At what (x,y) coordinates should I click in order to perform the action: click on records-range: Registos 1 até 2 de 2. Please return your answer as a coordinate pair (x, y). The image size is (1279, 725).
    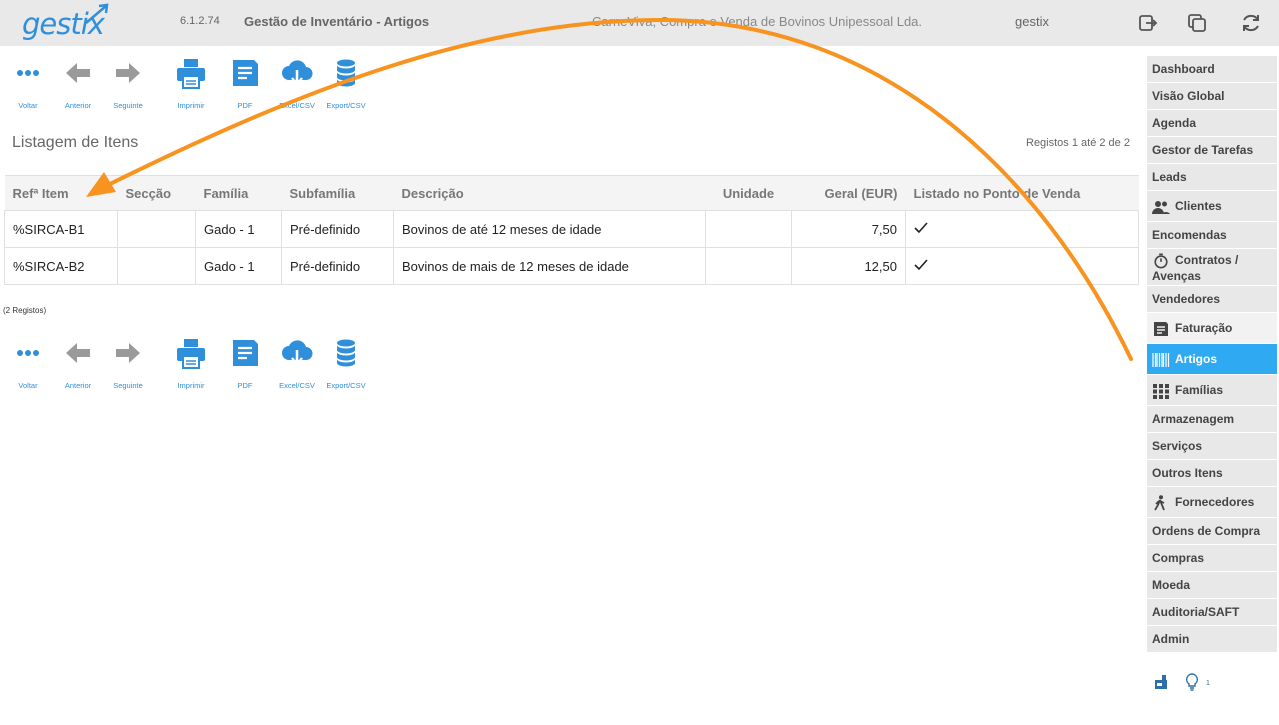
    Looking at the image, I should click on (1078, 143).